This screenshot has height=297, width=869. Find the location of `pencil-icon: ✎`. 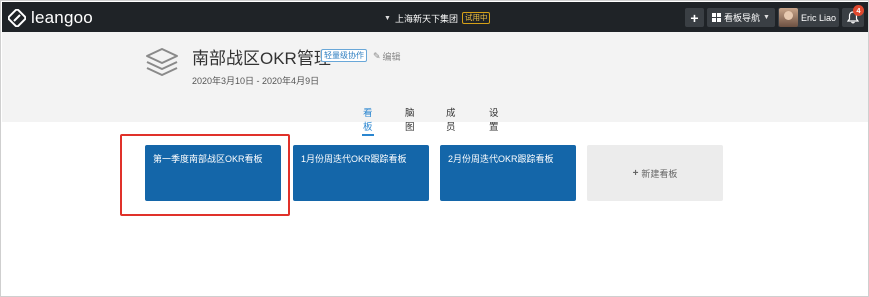

pencil-icon: ✎ is located at coordinates (377, 56).